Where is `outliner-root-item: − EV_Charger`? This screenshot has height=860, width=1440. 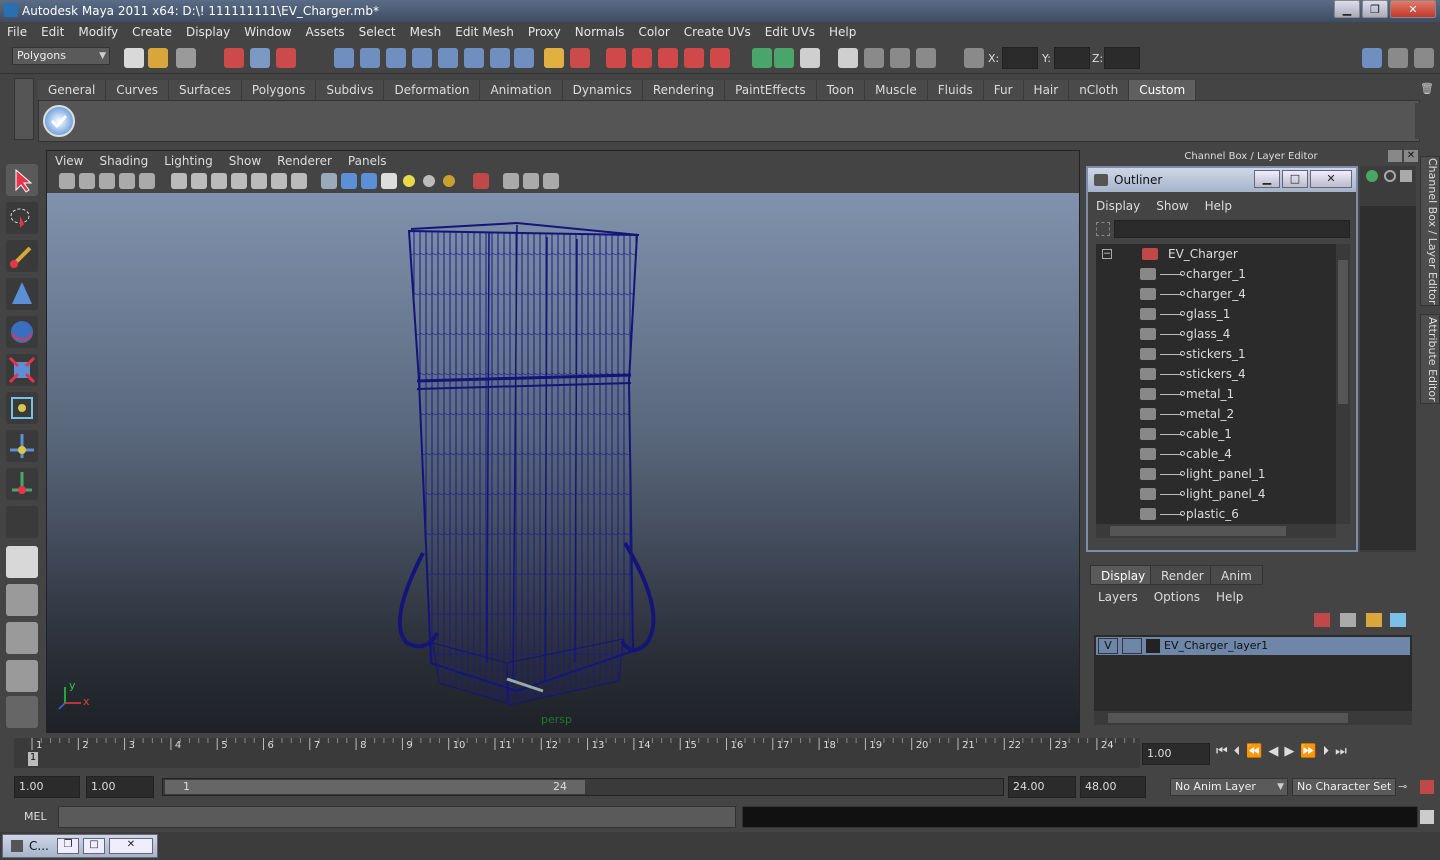
outliner-root-item: − EV_Charger is located at coordinates (1216, 254).